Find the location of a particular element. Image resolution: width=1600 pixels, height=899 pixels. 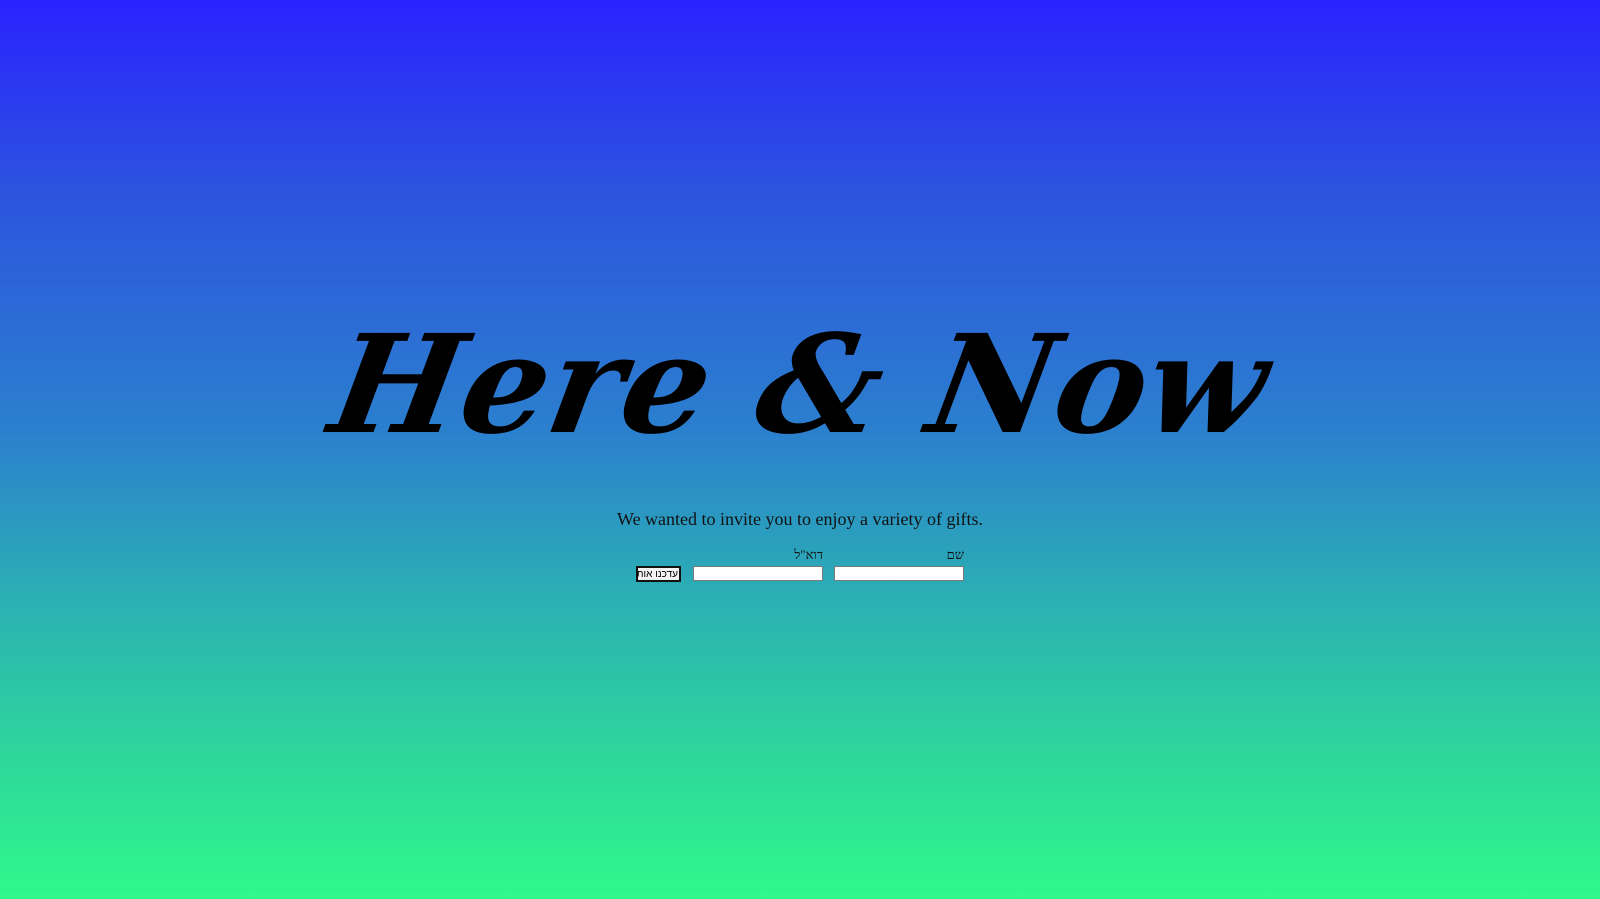

signup-form: שם דוא"ל עדכנו אותי is located at coordinates (800, 567).